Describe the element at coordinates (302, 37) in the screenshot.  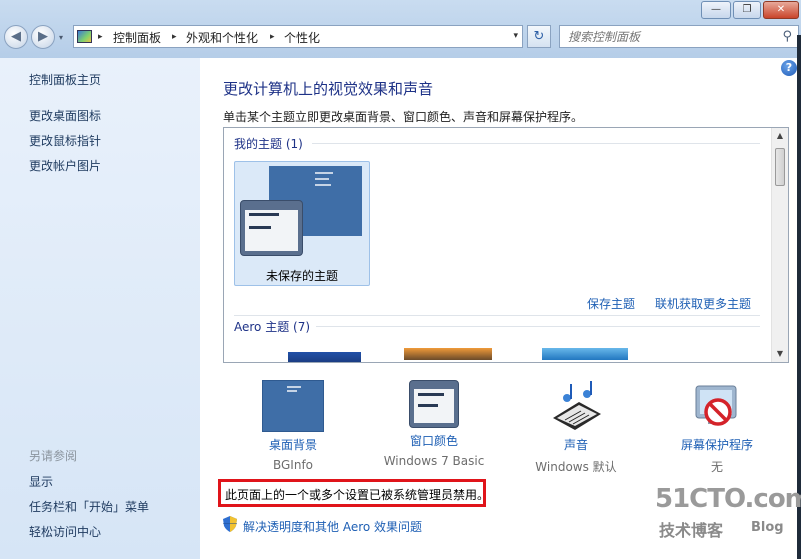
I see `breadcrumb-personalization: 个性化` at that location.